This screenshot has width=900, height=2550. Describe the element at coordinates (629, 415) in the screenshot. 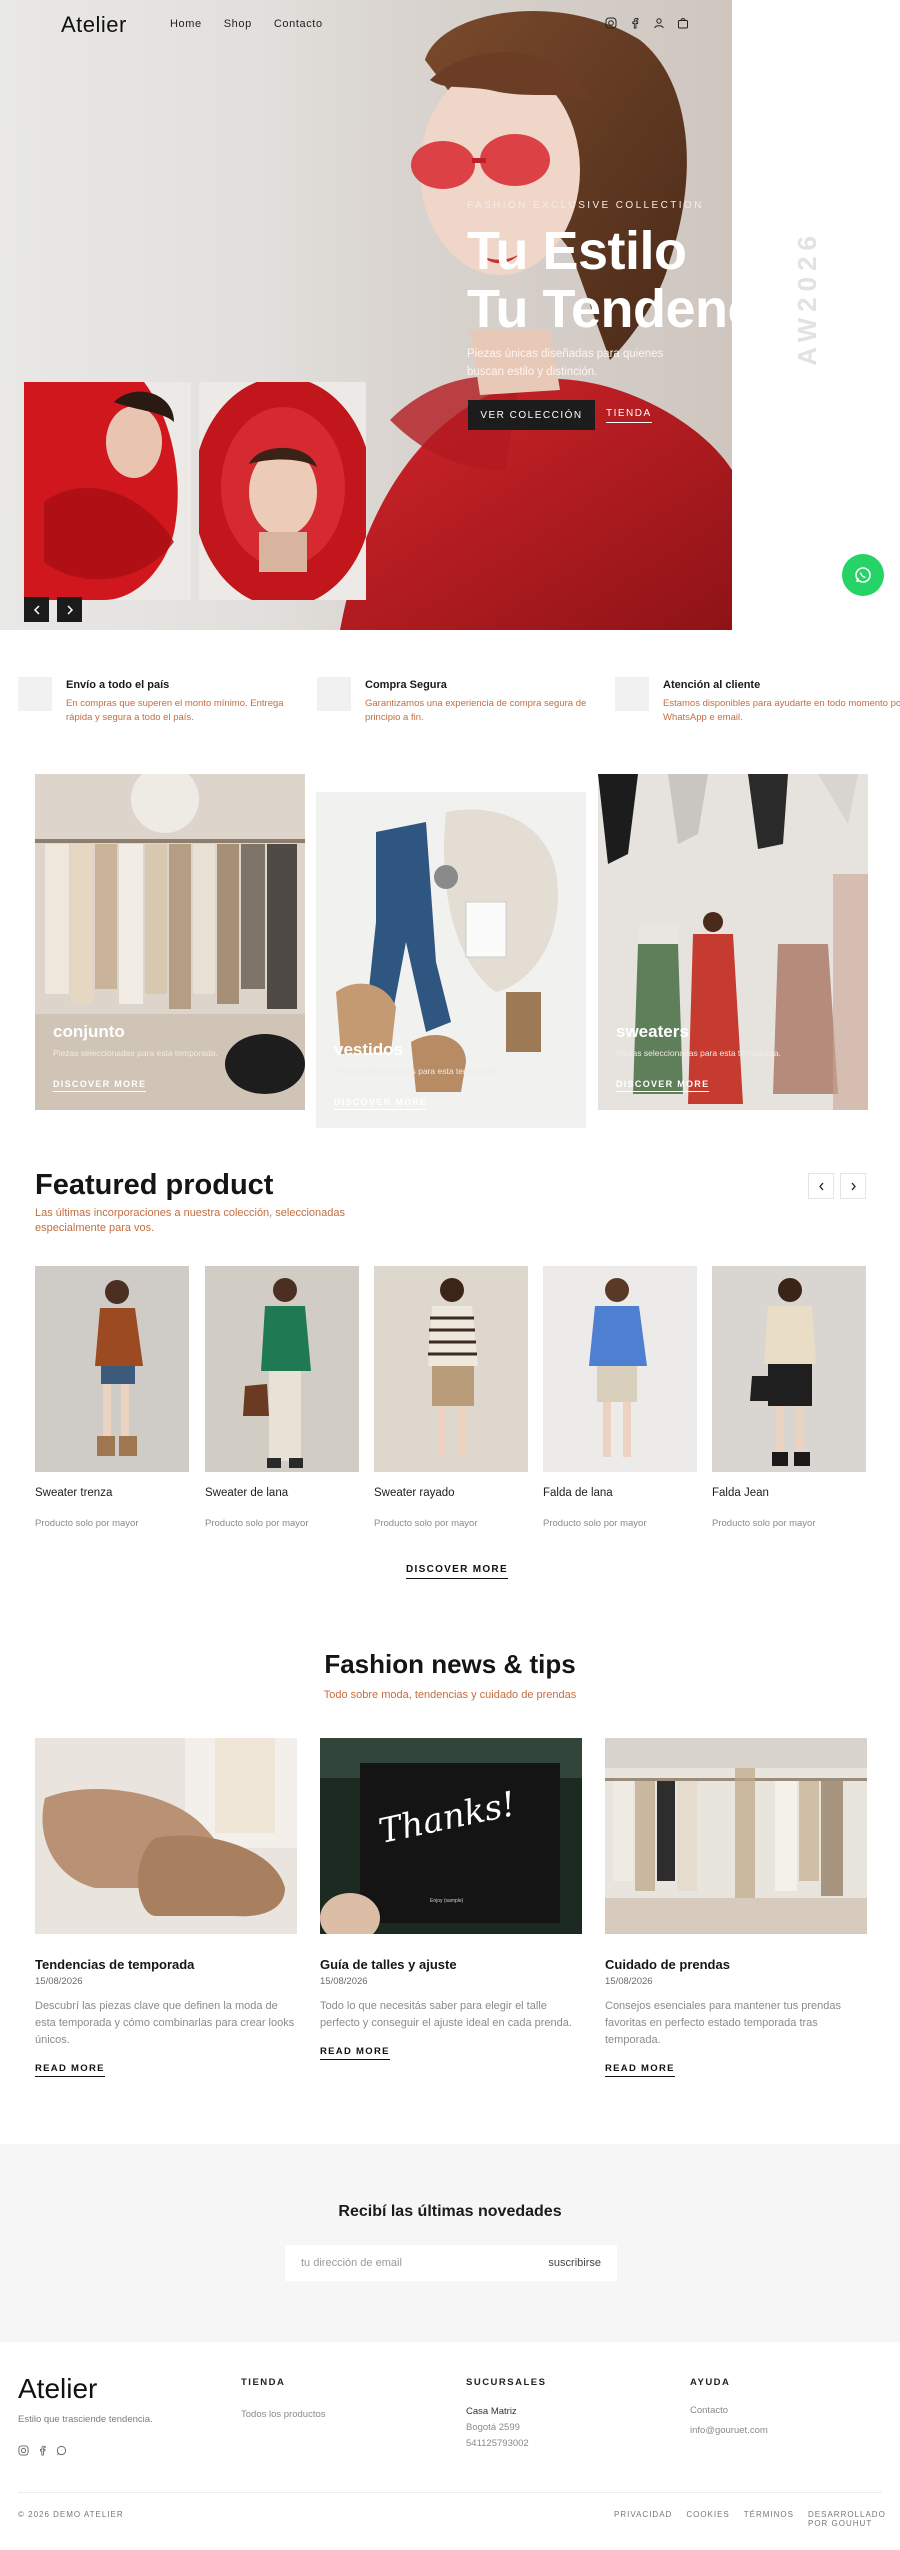

I see `shop-link: TIENDA` at that location.